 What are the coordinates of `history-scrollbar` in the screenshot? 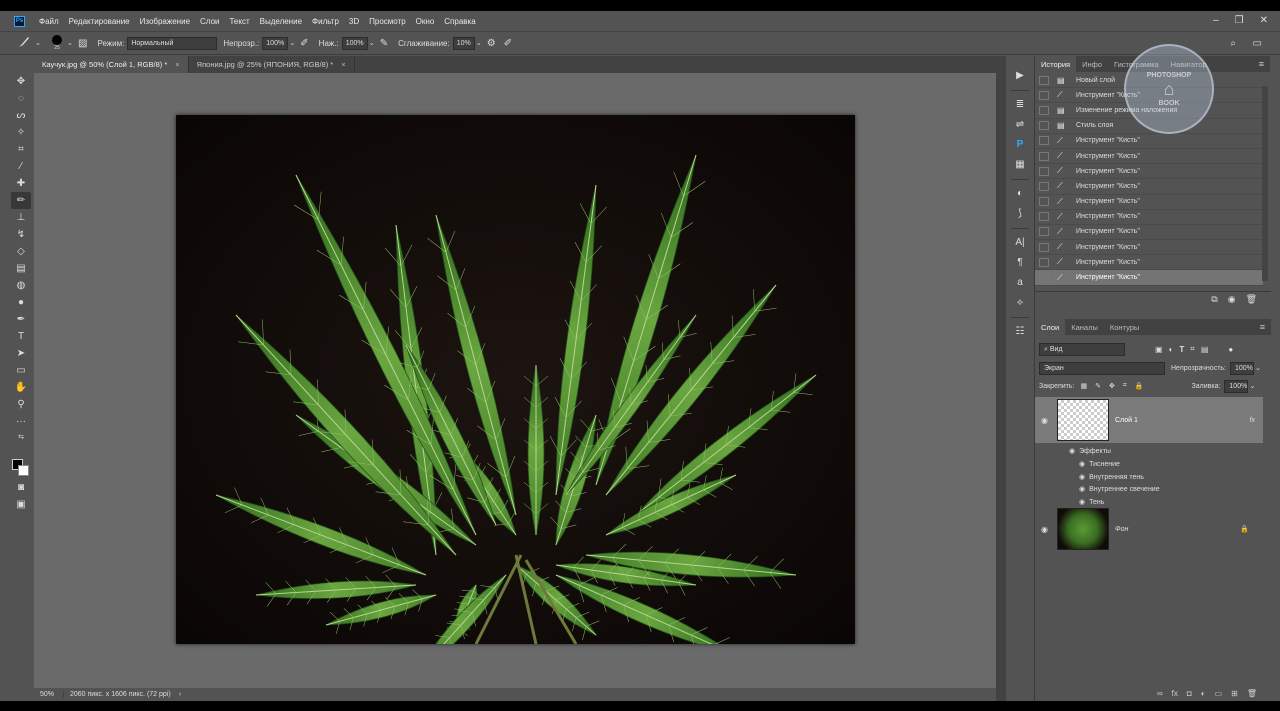 It's located at (1265, 183).